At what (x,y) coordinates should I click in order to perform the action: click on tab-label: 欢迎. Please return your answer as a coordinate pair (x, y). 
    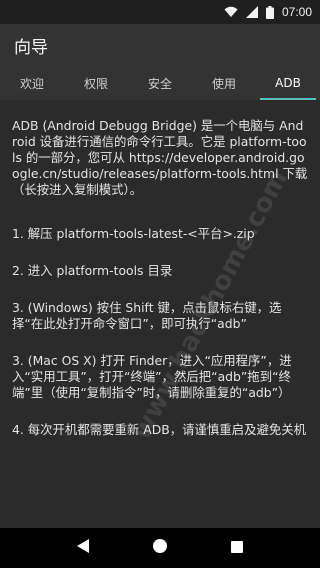
    Looking at the image, I should click on (31, 83).